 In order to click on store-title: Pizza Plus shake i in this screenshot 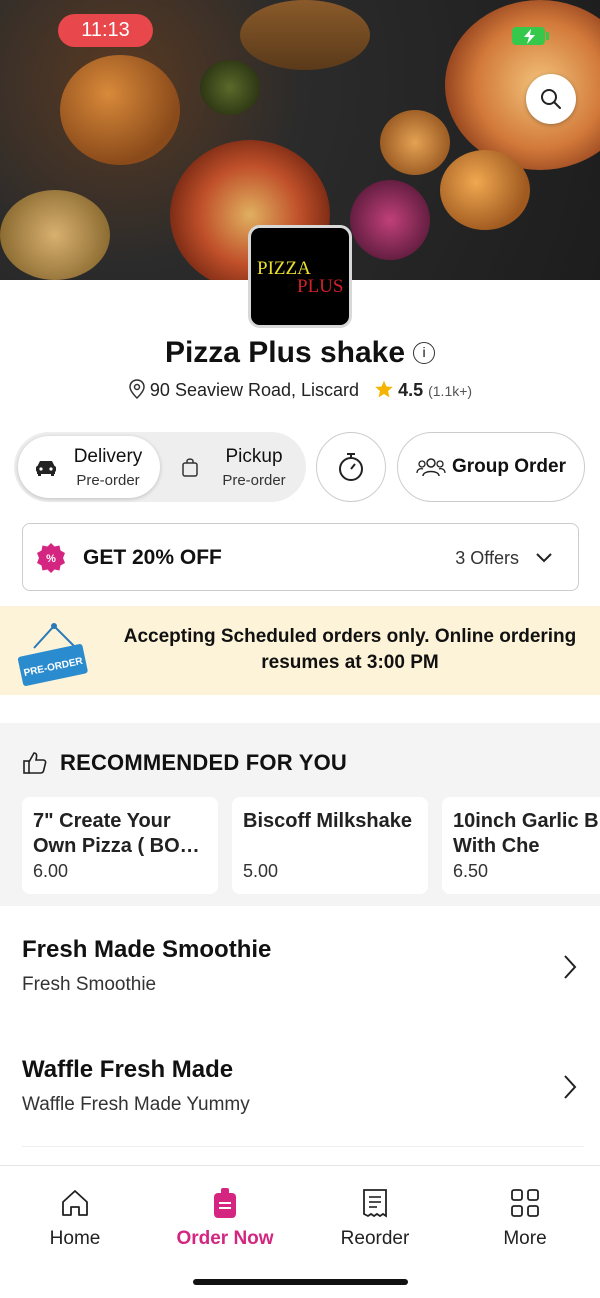, I will do `click(300, 353)`.